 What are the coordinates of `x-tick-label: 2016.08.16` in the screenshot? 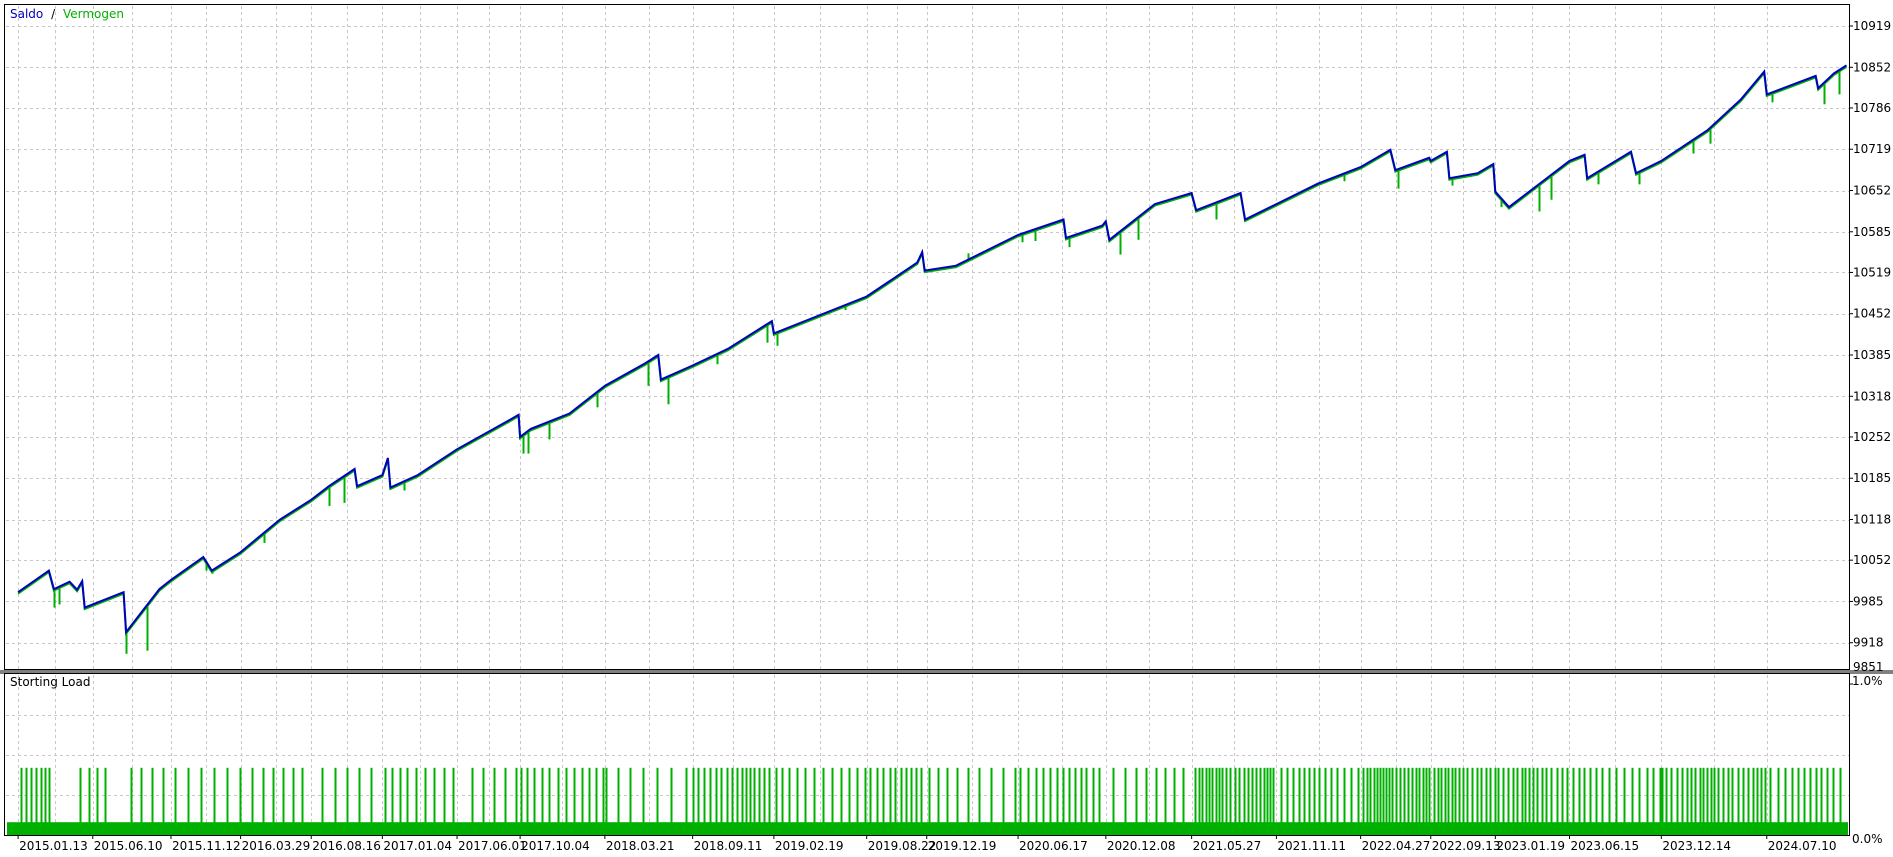 It's located at (346, 846).